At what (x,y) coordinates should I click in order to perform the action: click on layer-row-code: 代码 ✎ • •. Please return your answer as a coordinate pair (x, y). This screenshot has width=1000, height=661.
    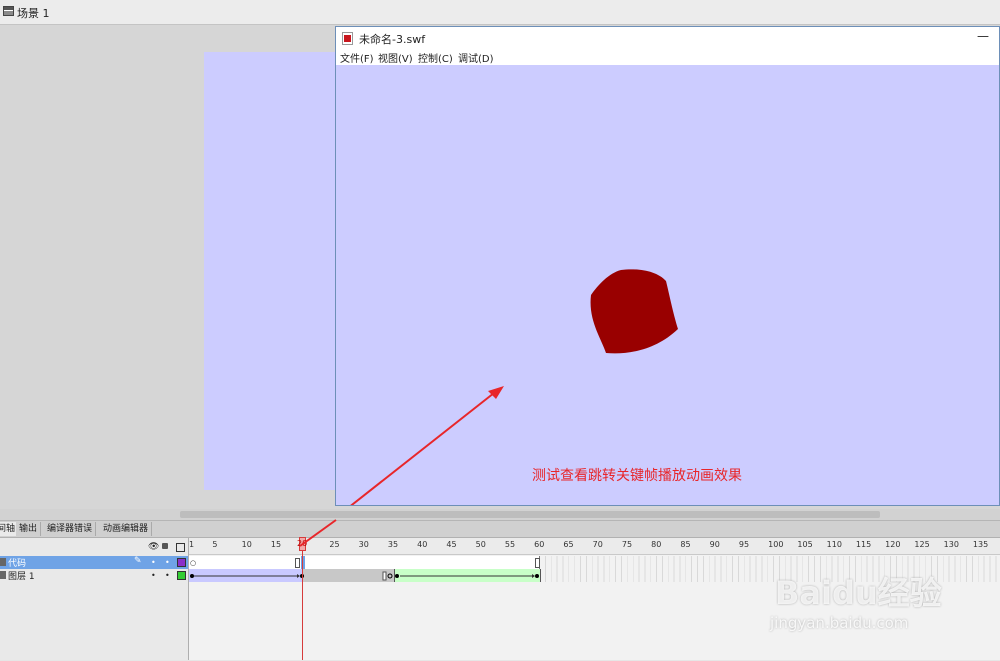
    Looking at the image, I should click on (94, 562).